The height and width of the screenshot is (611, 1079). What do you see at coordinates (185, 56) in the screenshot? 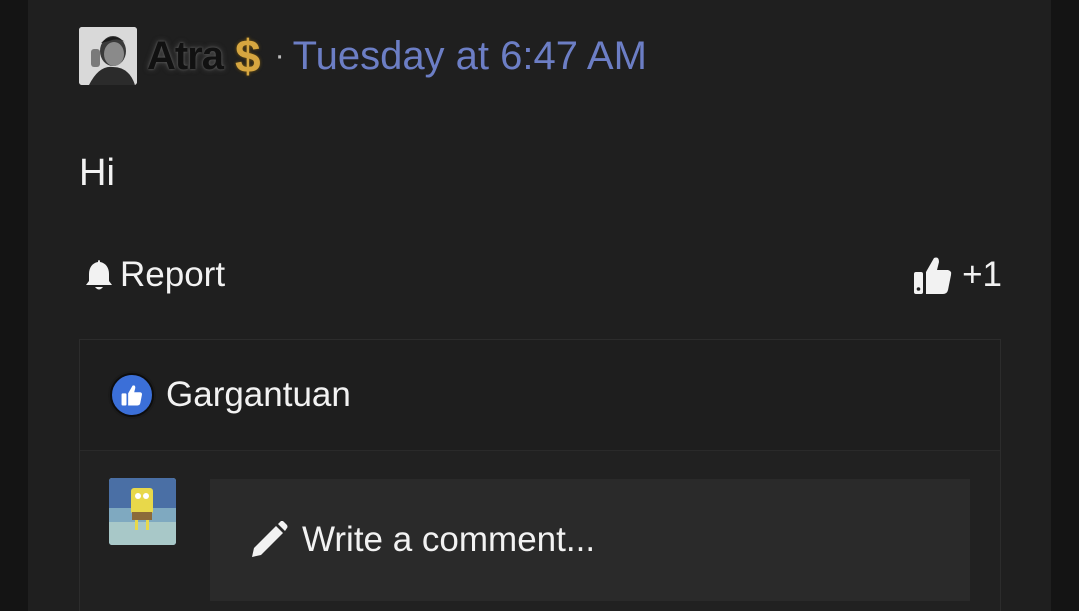
I see `author-name: Atra` at bounding box center [185, 56].